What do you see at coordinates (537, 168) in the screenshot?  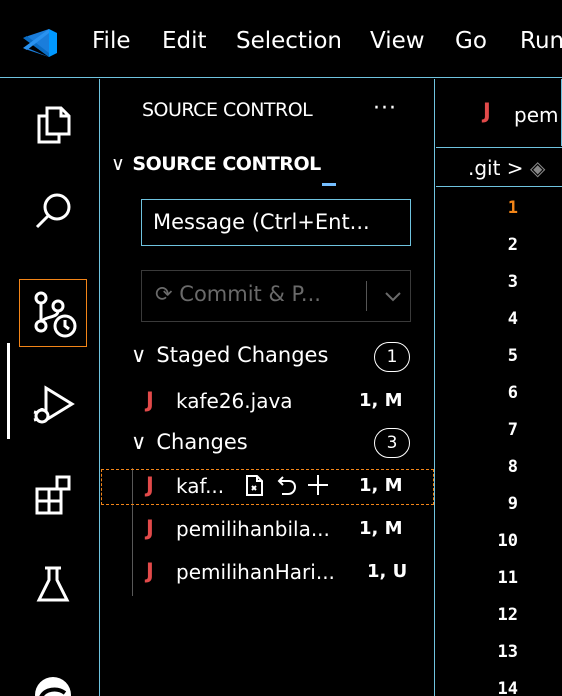 I see `symbol-icon: ◈` at bounding box center [537, 168].